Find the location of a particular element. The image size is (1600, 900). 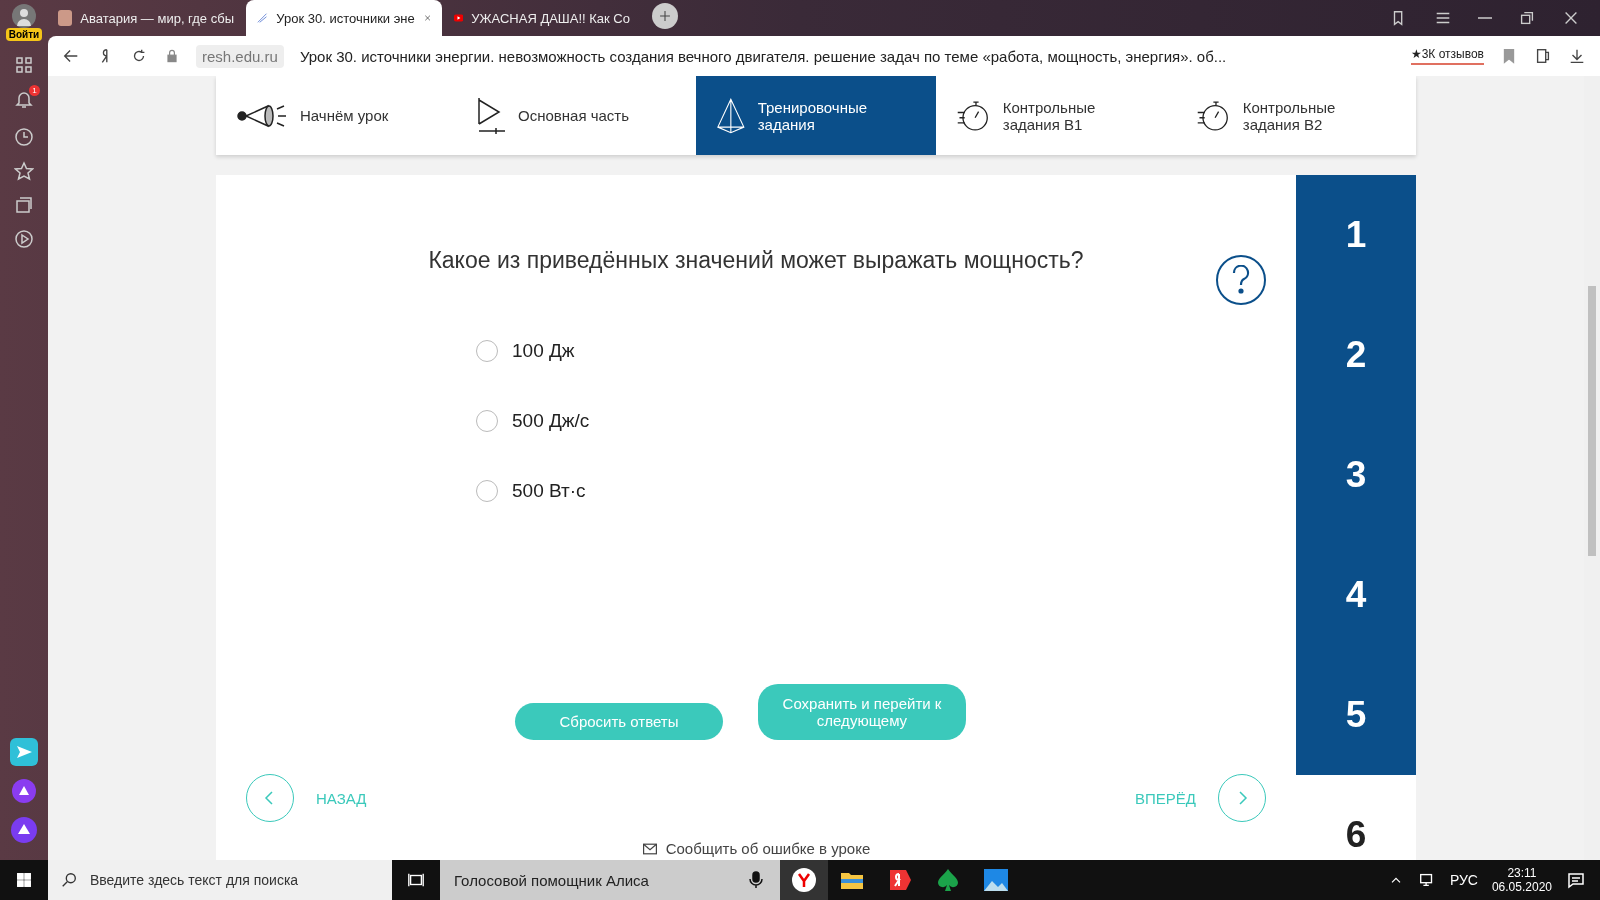

clock: 23:11 06.05.2020 is located at coordinates (1521, 880).